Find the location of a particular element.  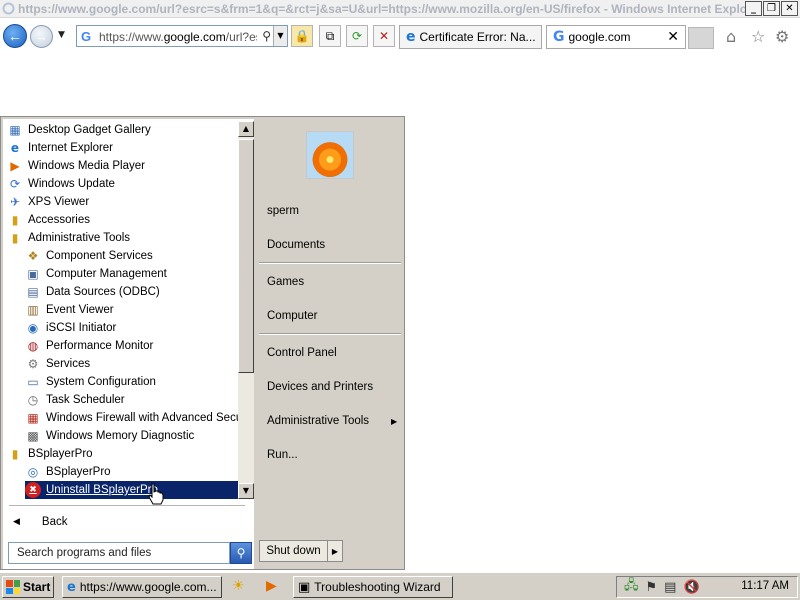

minimize-button: _ is located at coordinates (753, 8).